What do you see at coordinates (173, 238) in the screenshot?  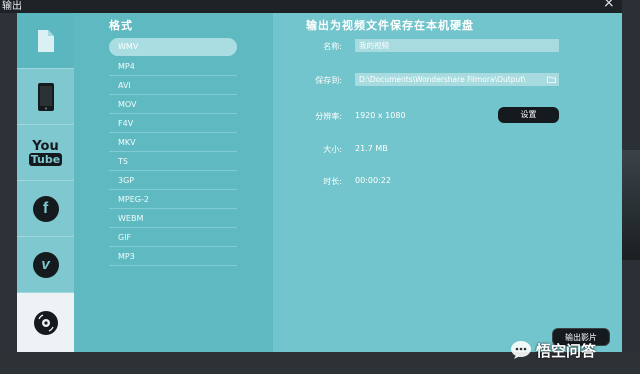 I see `format-item-gif: GIF` at bounding box center [173, 238].